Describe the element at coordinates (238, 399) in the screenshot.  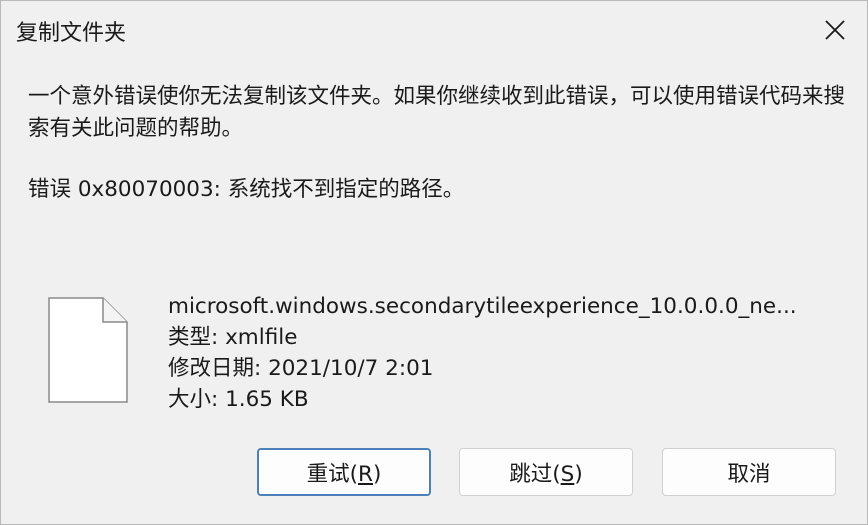
I see `file-size: 大小: 1.65 KB` at that location.